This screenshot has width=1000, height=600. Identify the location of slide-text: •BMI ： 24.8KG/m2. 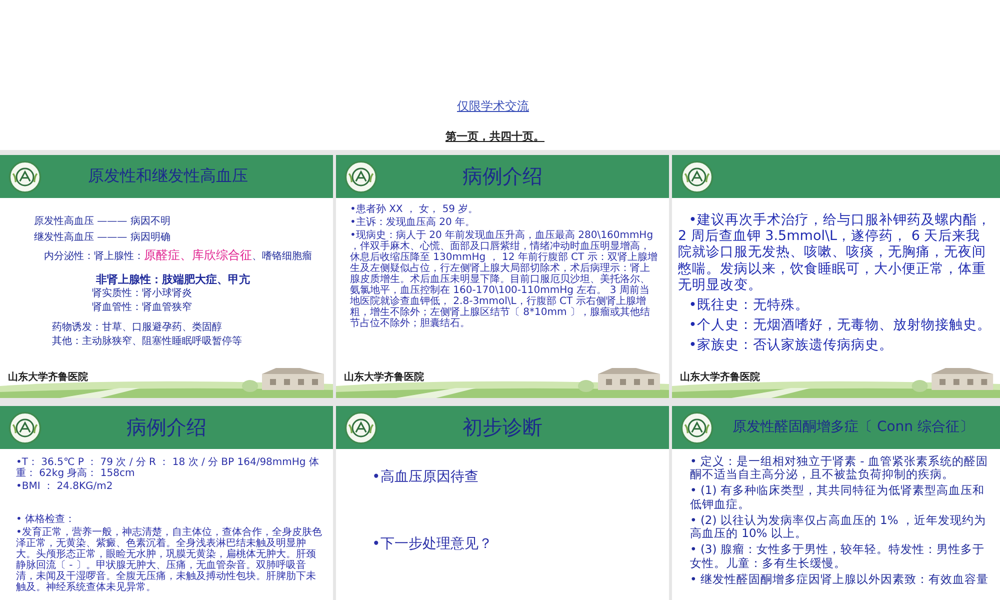
(64, 486).